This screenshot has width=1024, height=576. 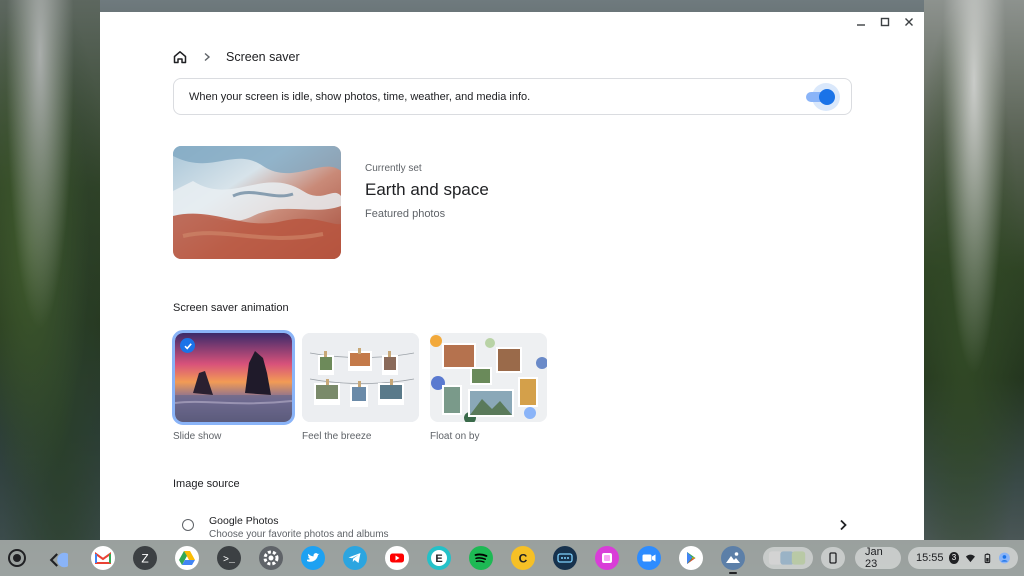 What do you see at coordinates (263, 57) in the screenshot?
I see `page-title: Screen saver` at bounding box center [263, 57].